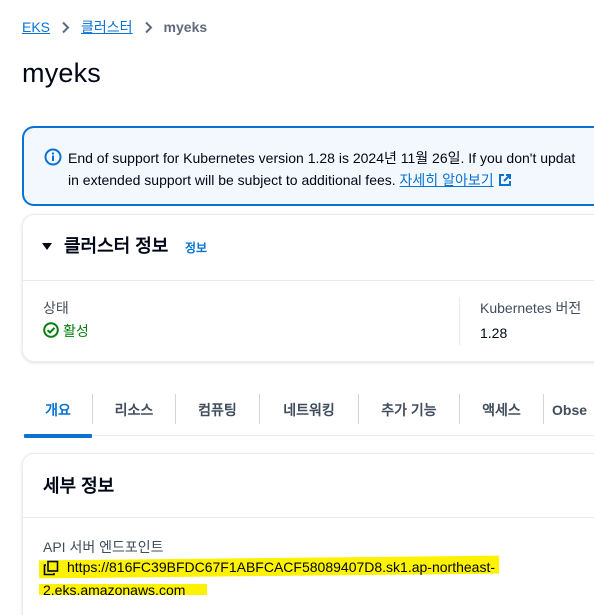 The image size is (594, 615). I want to click on tab-networking: 네트워킹, so click(309, 410).